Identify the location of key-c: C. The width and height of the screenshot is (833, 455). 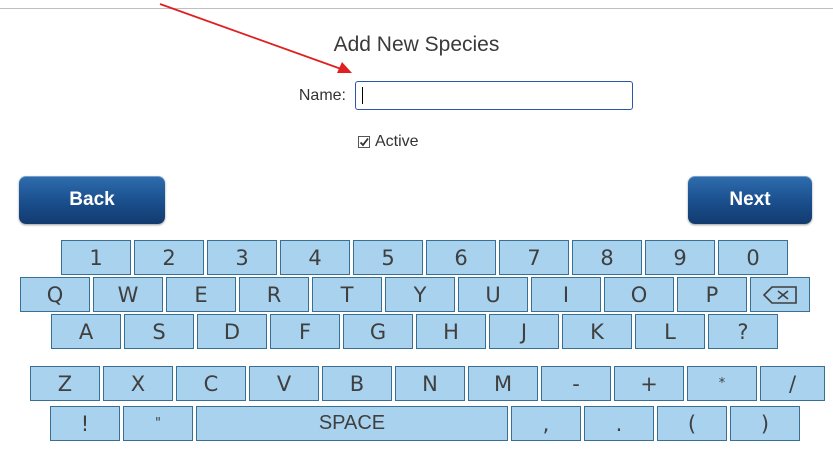
(211, 383).